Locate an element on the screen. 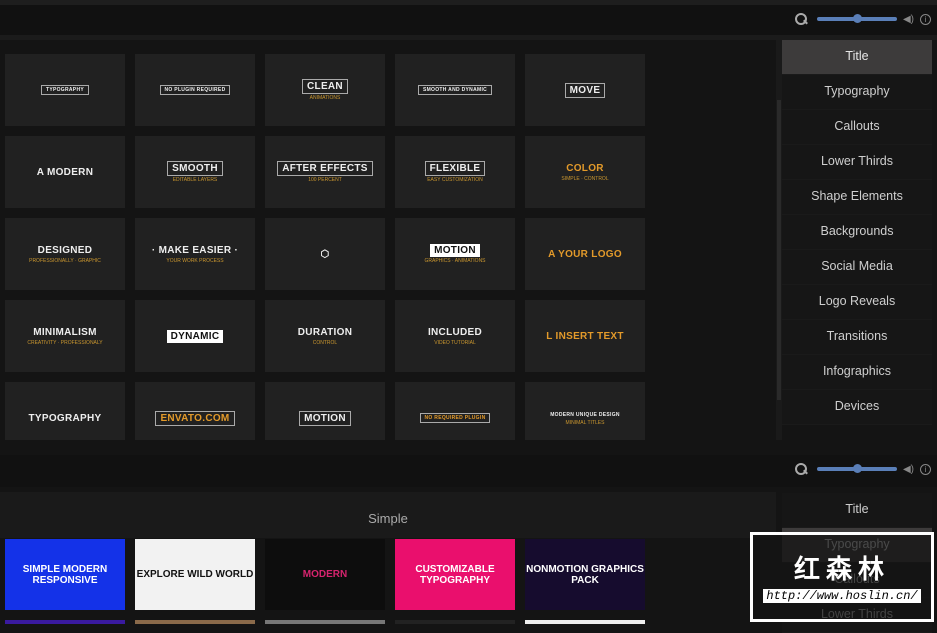 The height and width of the screenshot is (633, 937). category-logo-reveals: Logo Reveals is located at coordinates (857, 302).